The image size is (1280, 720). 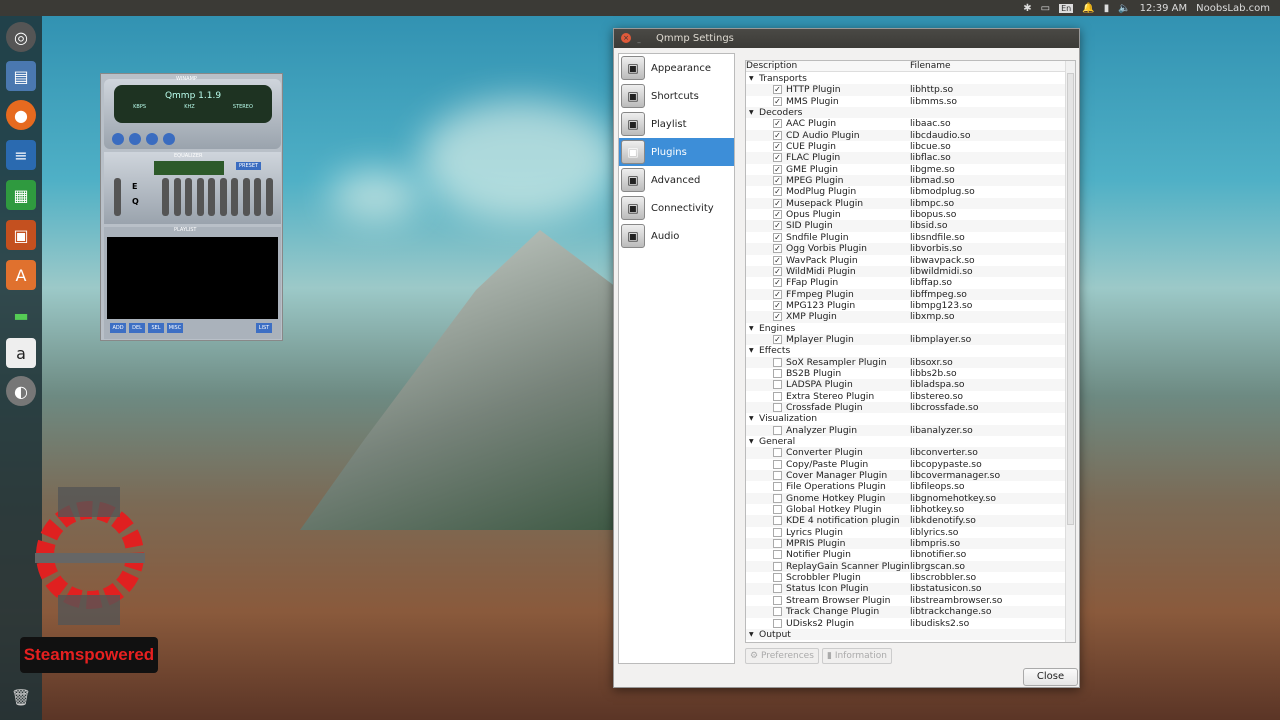 What do you see at coordinates (156, 328) in the screenshot?
I see `sel-button: SEL` at bounding box center [156, 328].